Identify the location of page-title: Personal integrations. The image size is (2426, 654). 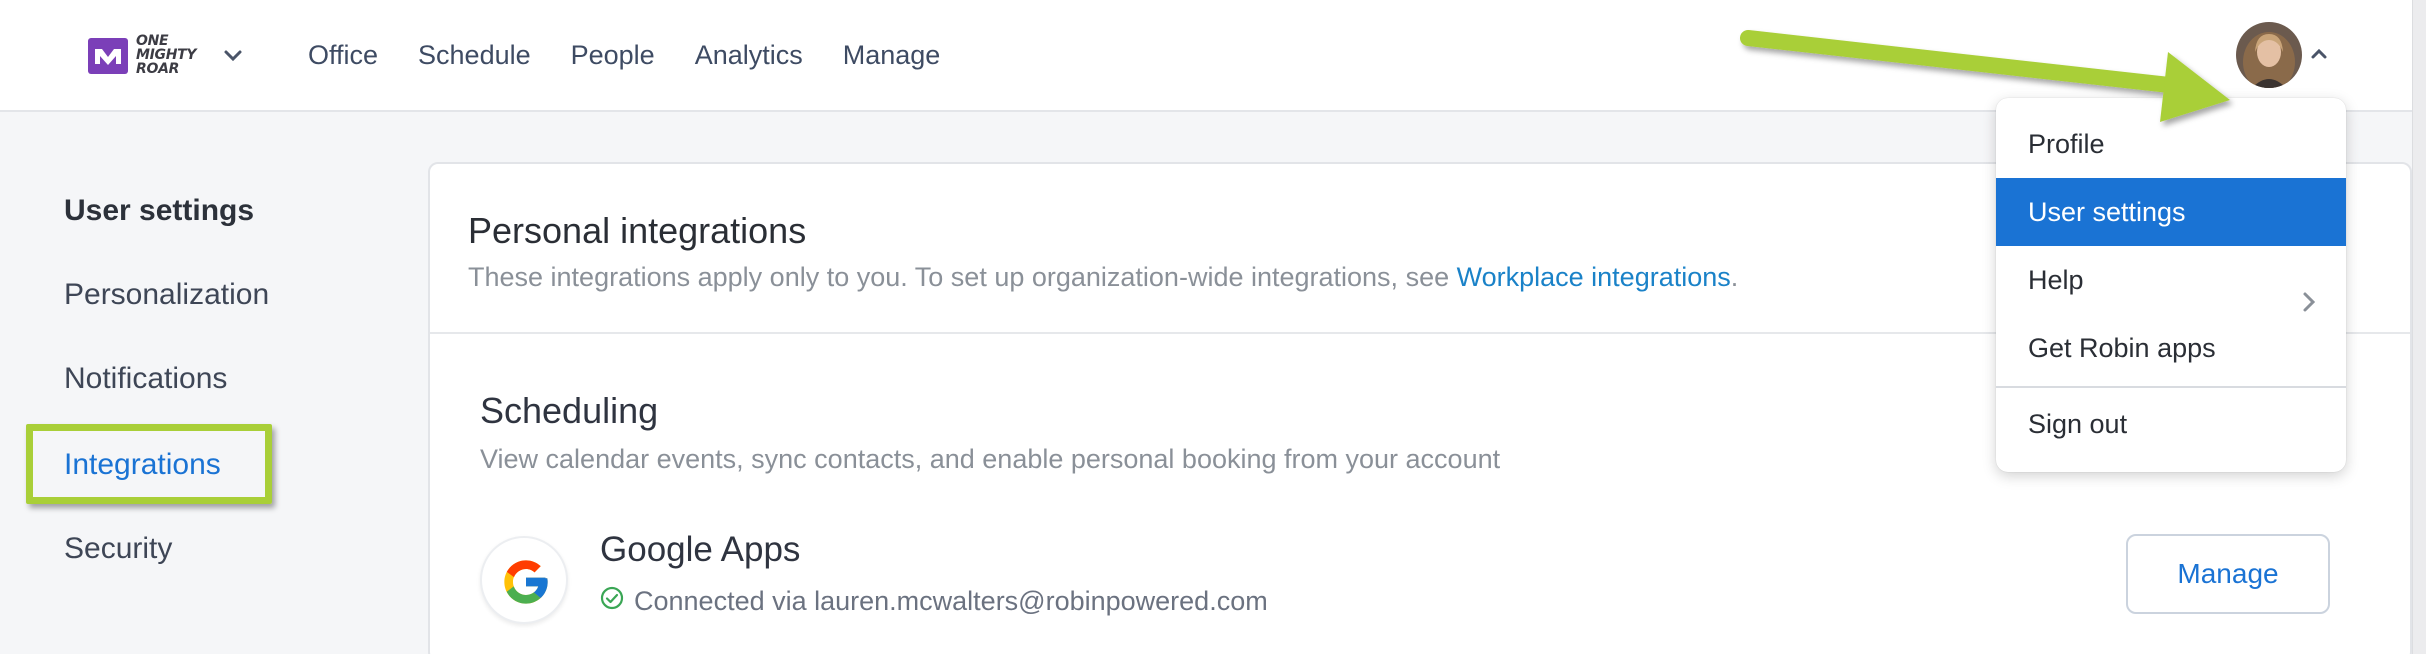
(637, 230).